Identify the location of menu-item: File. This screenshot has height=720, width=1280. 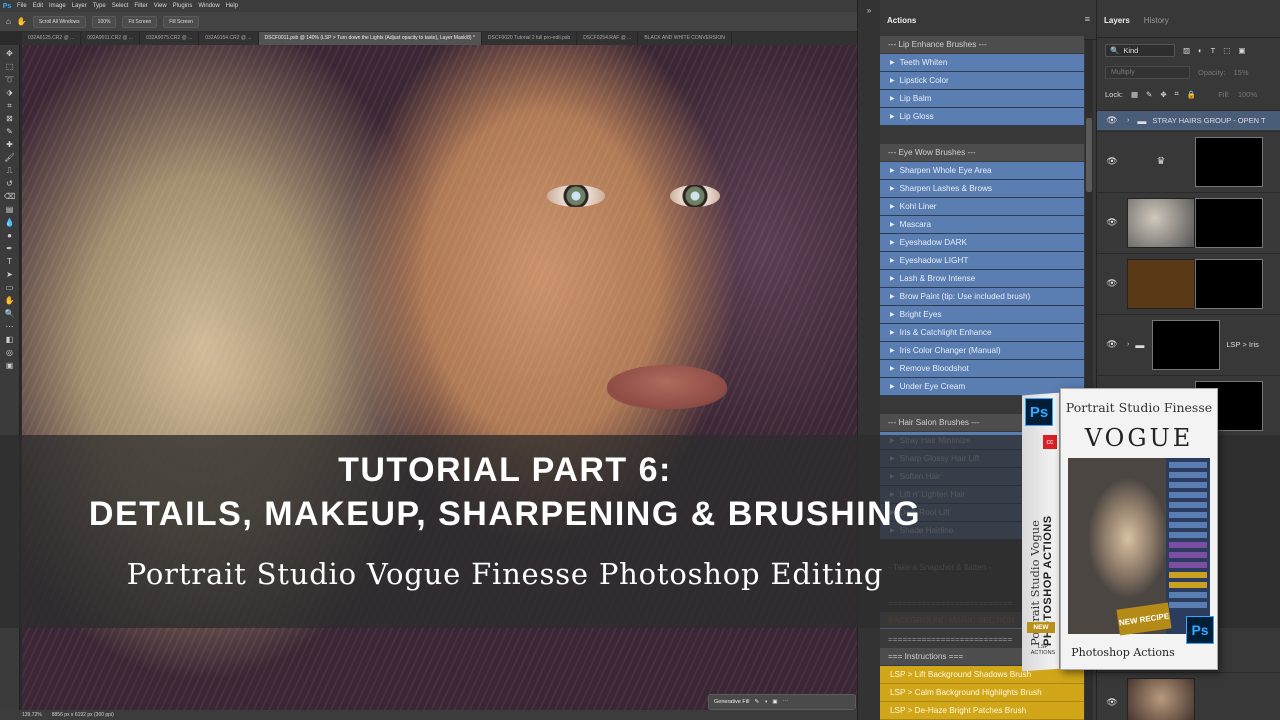
(22, 6).